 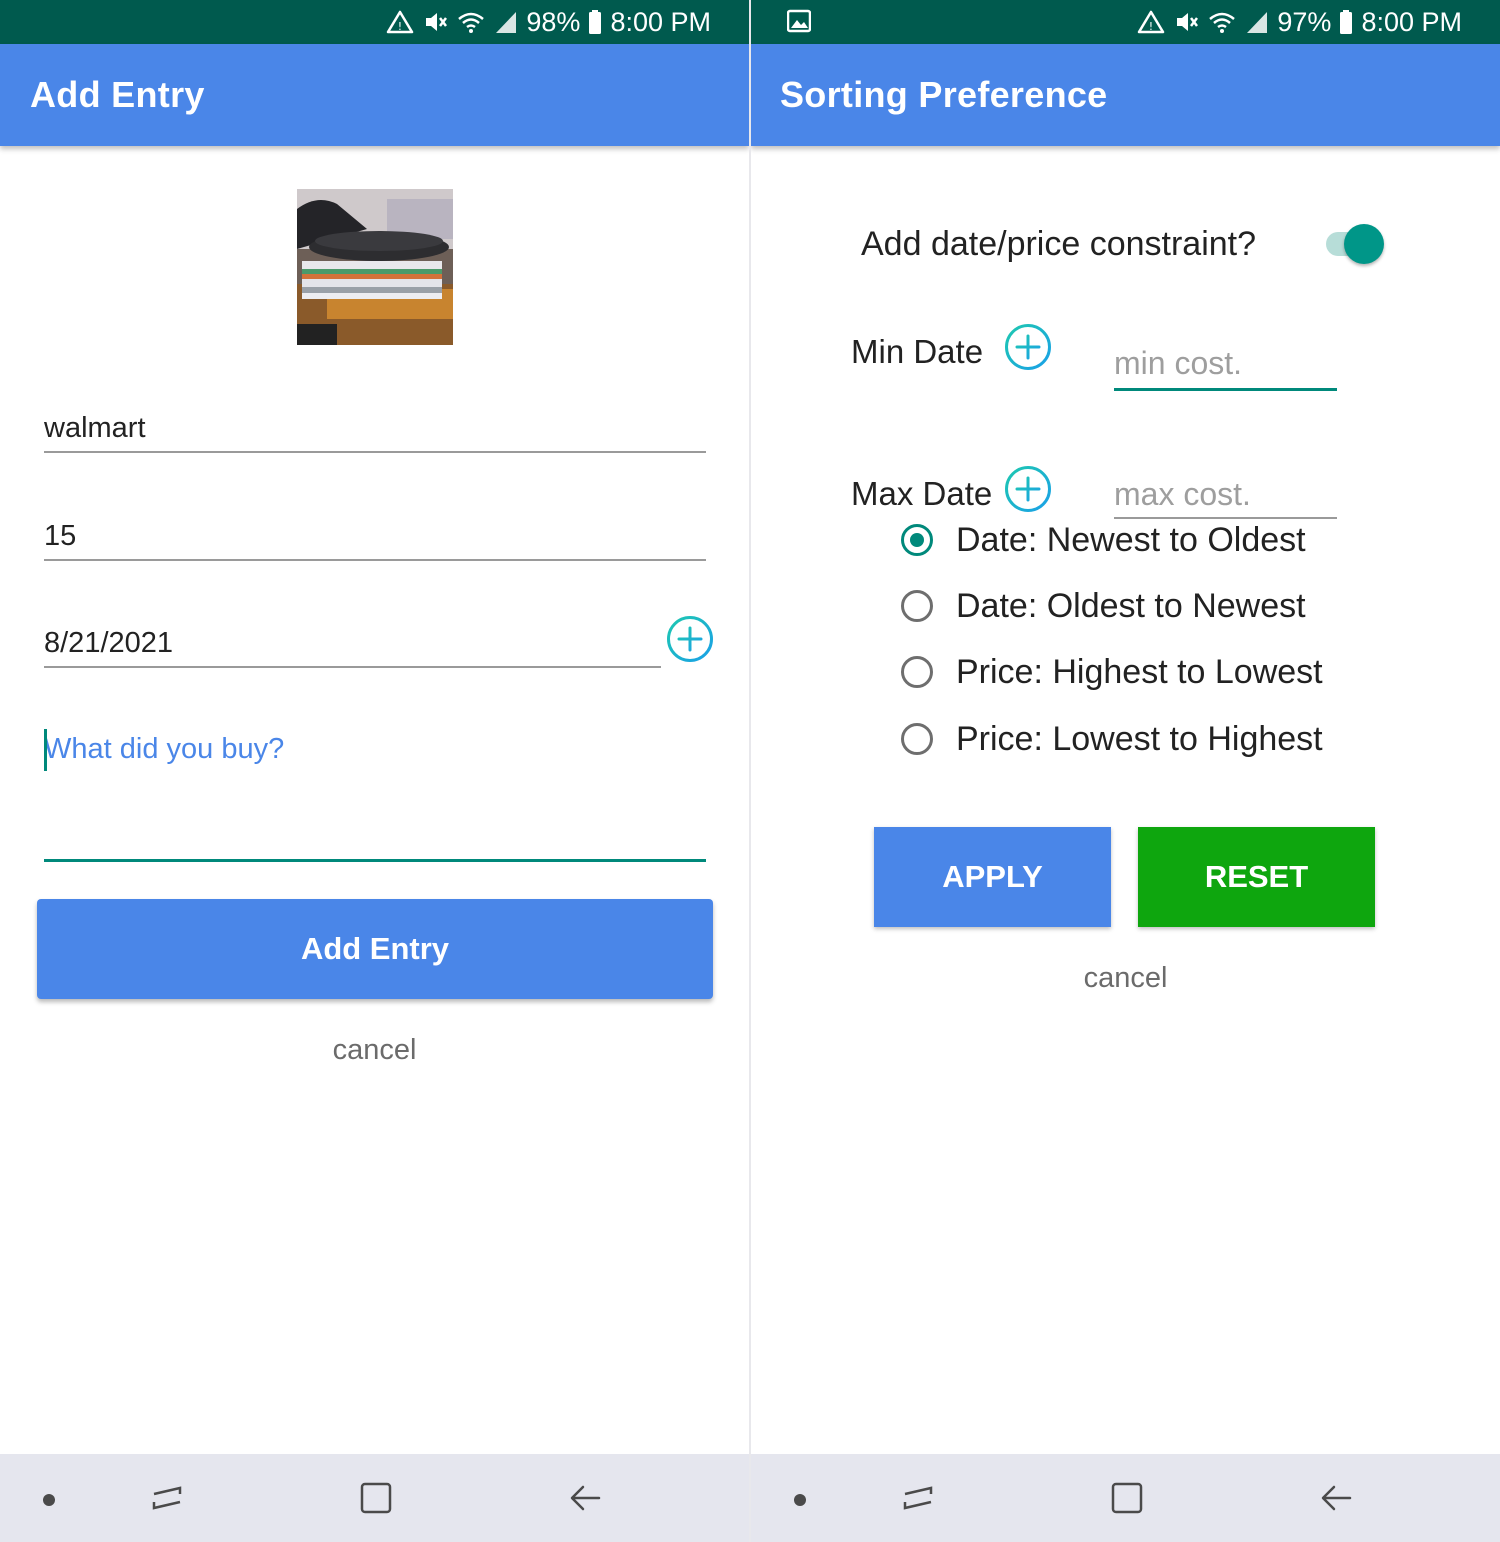 What do you see at coordinates (375, 452) in the screenshot?
I see `store-underline` at bounding box center [375, 452].